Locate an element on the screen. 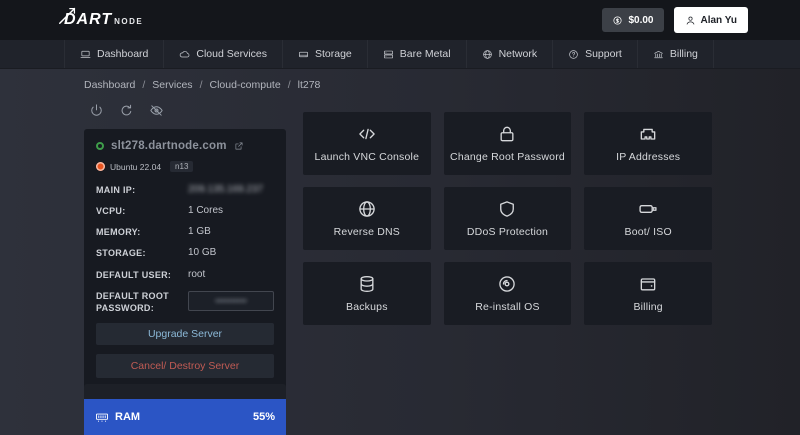  server-toolbar is located at coordinates (126, 112).